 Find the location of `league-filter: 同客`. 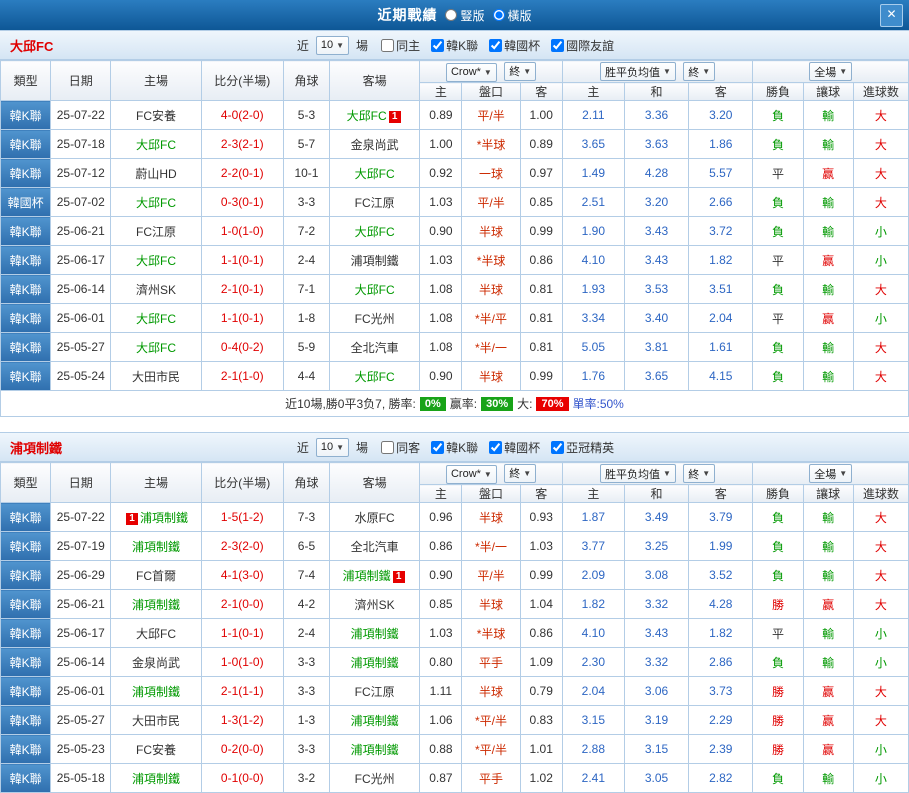

league-filter: 同客 is located at coordinates (400, 447).